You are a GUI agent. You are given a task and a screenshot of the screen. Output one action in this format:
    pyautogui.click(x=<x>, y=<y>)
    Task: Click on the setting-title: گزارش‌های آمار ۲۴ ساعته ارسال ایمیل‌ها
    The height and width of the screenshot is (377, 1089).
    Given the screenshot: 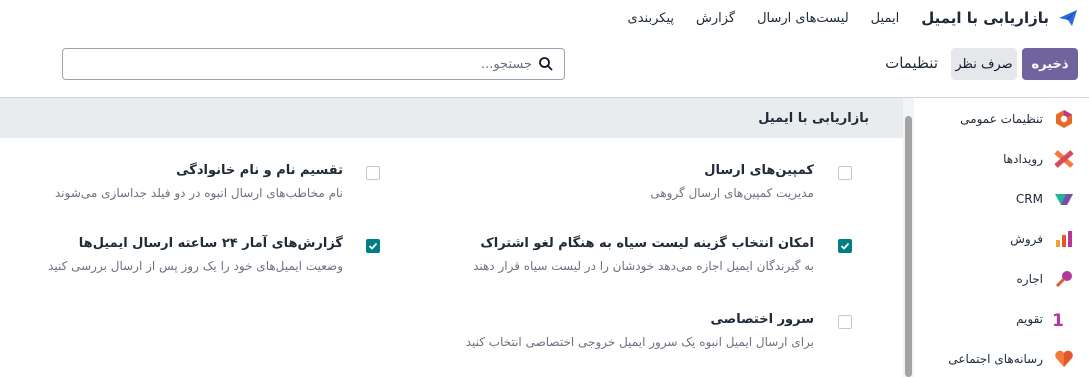 What is the action you would take?
    pyautogui.click(x=210, y=243)
    